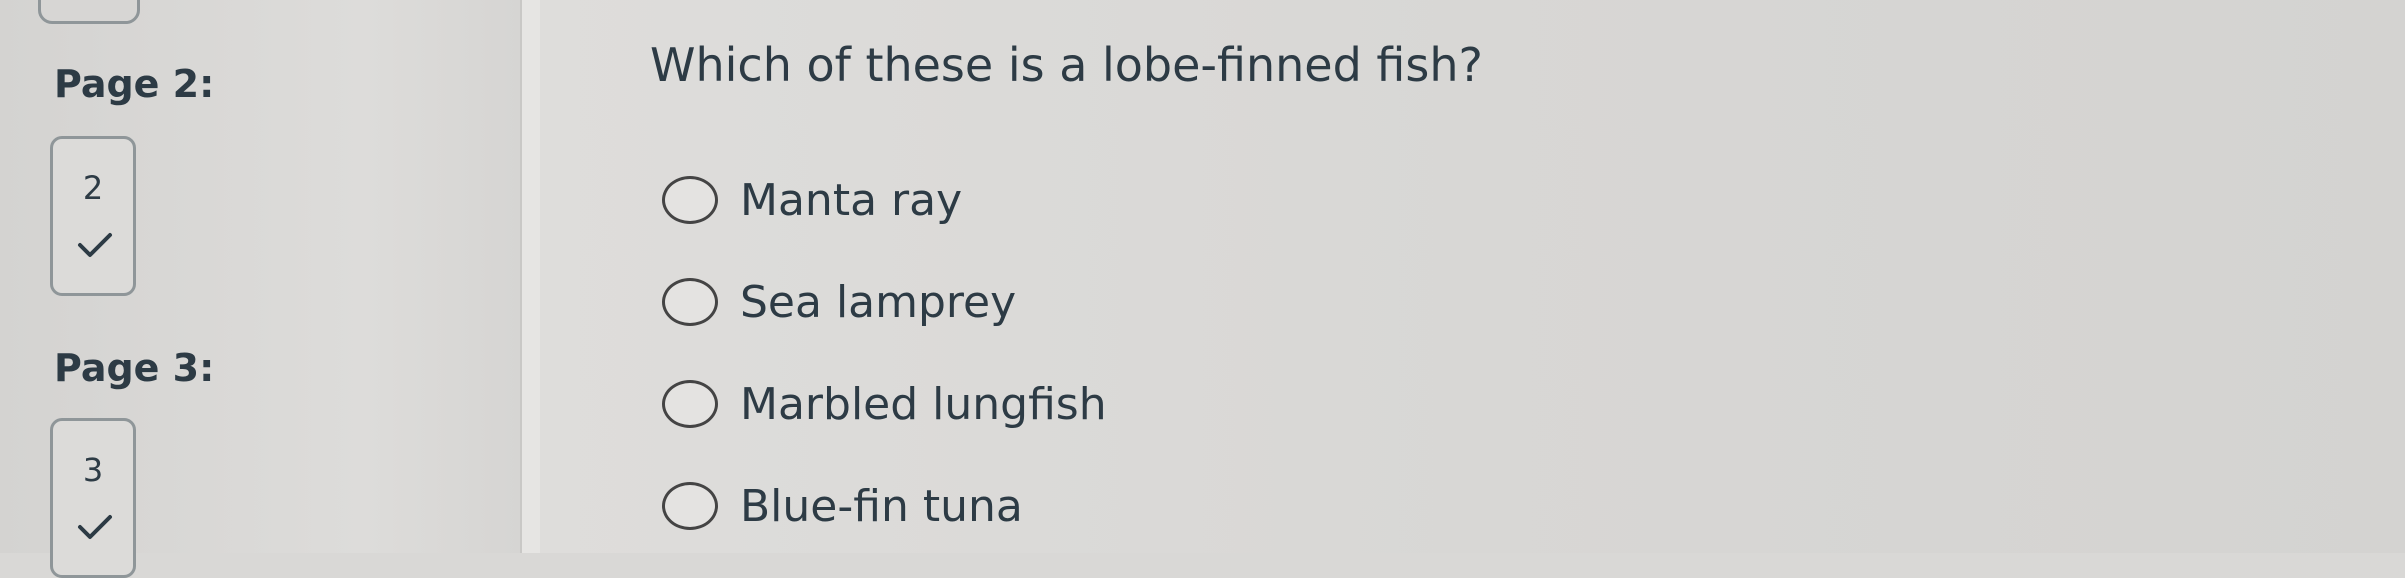  What do you see at coordinates (134, 368) in the screenshot?
I see `page-3-label: Page 3:` at bounding box center [134, 368].